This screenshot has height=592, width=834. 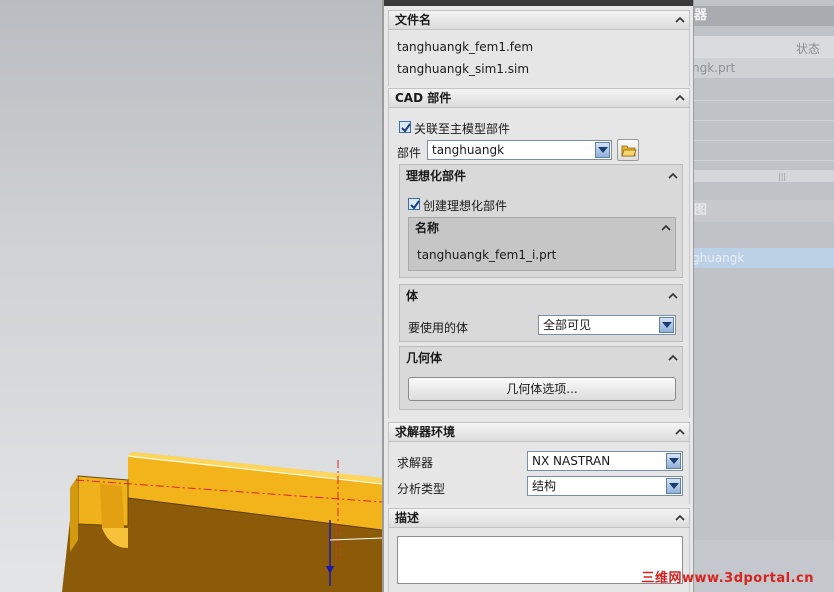 I want to click on folder-open-icon, so click(x=629, y=151).